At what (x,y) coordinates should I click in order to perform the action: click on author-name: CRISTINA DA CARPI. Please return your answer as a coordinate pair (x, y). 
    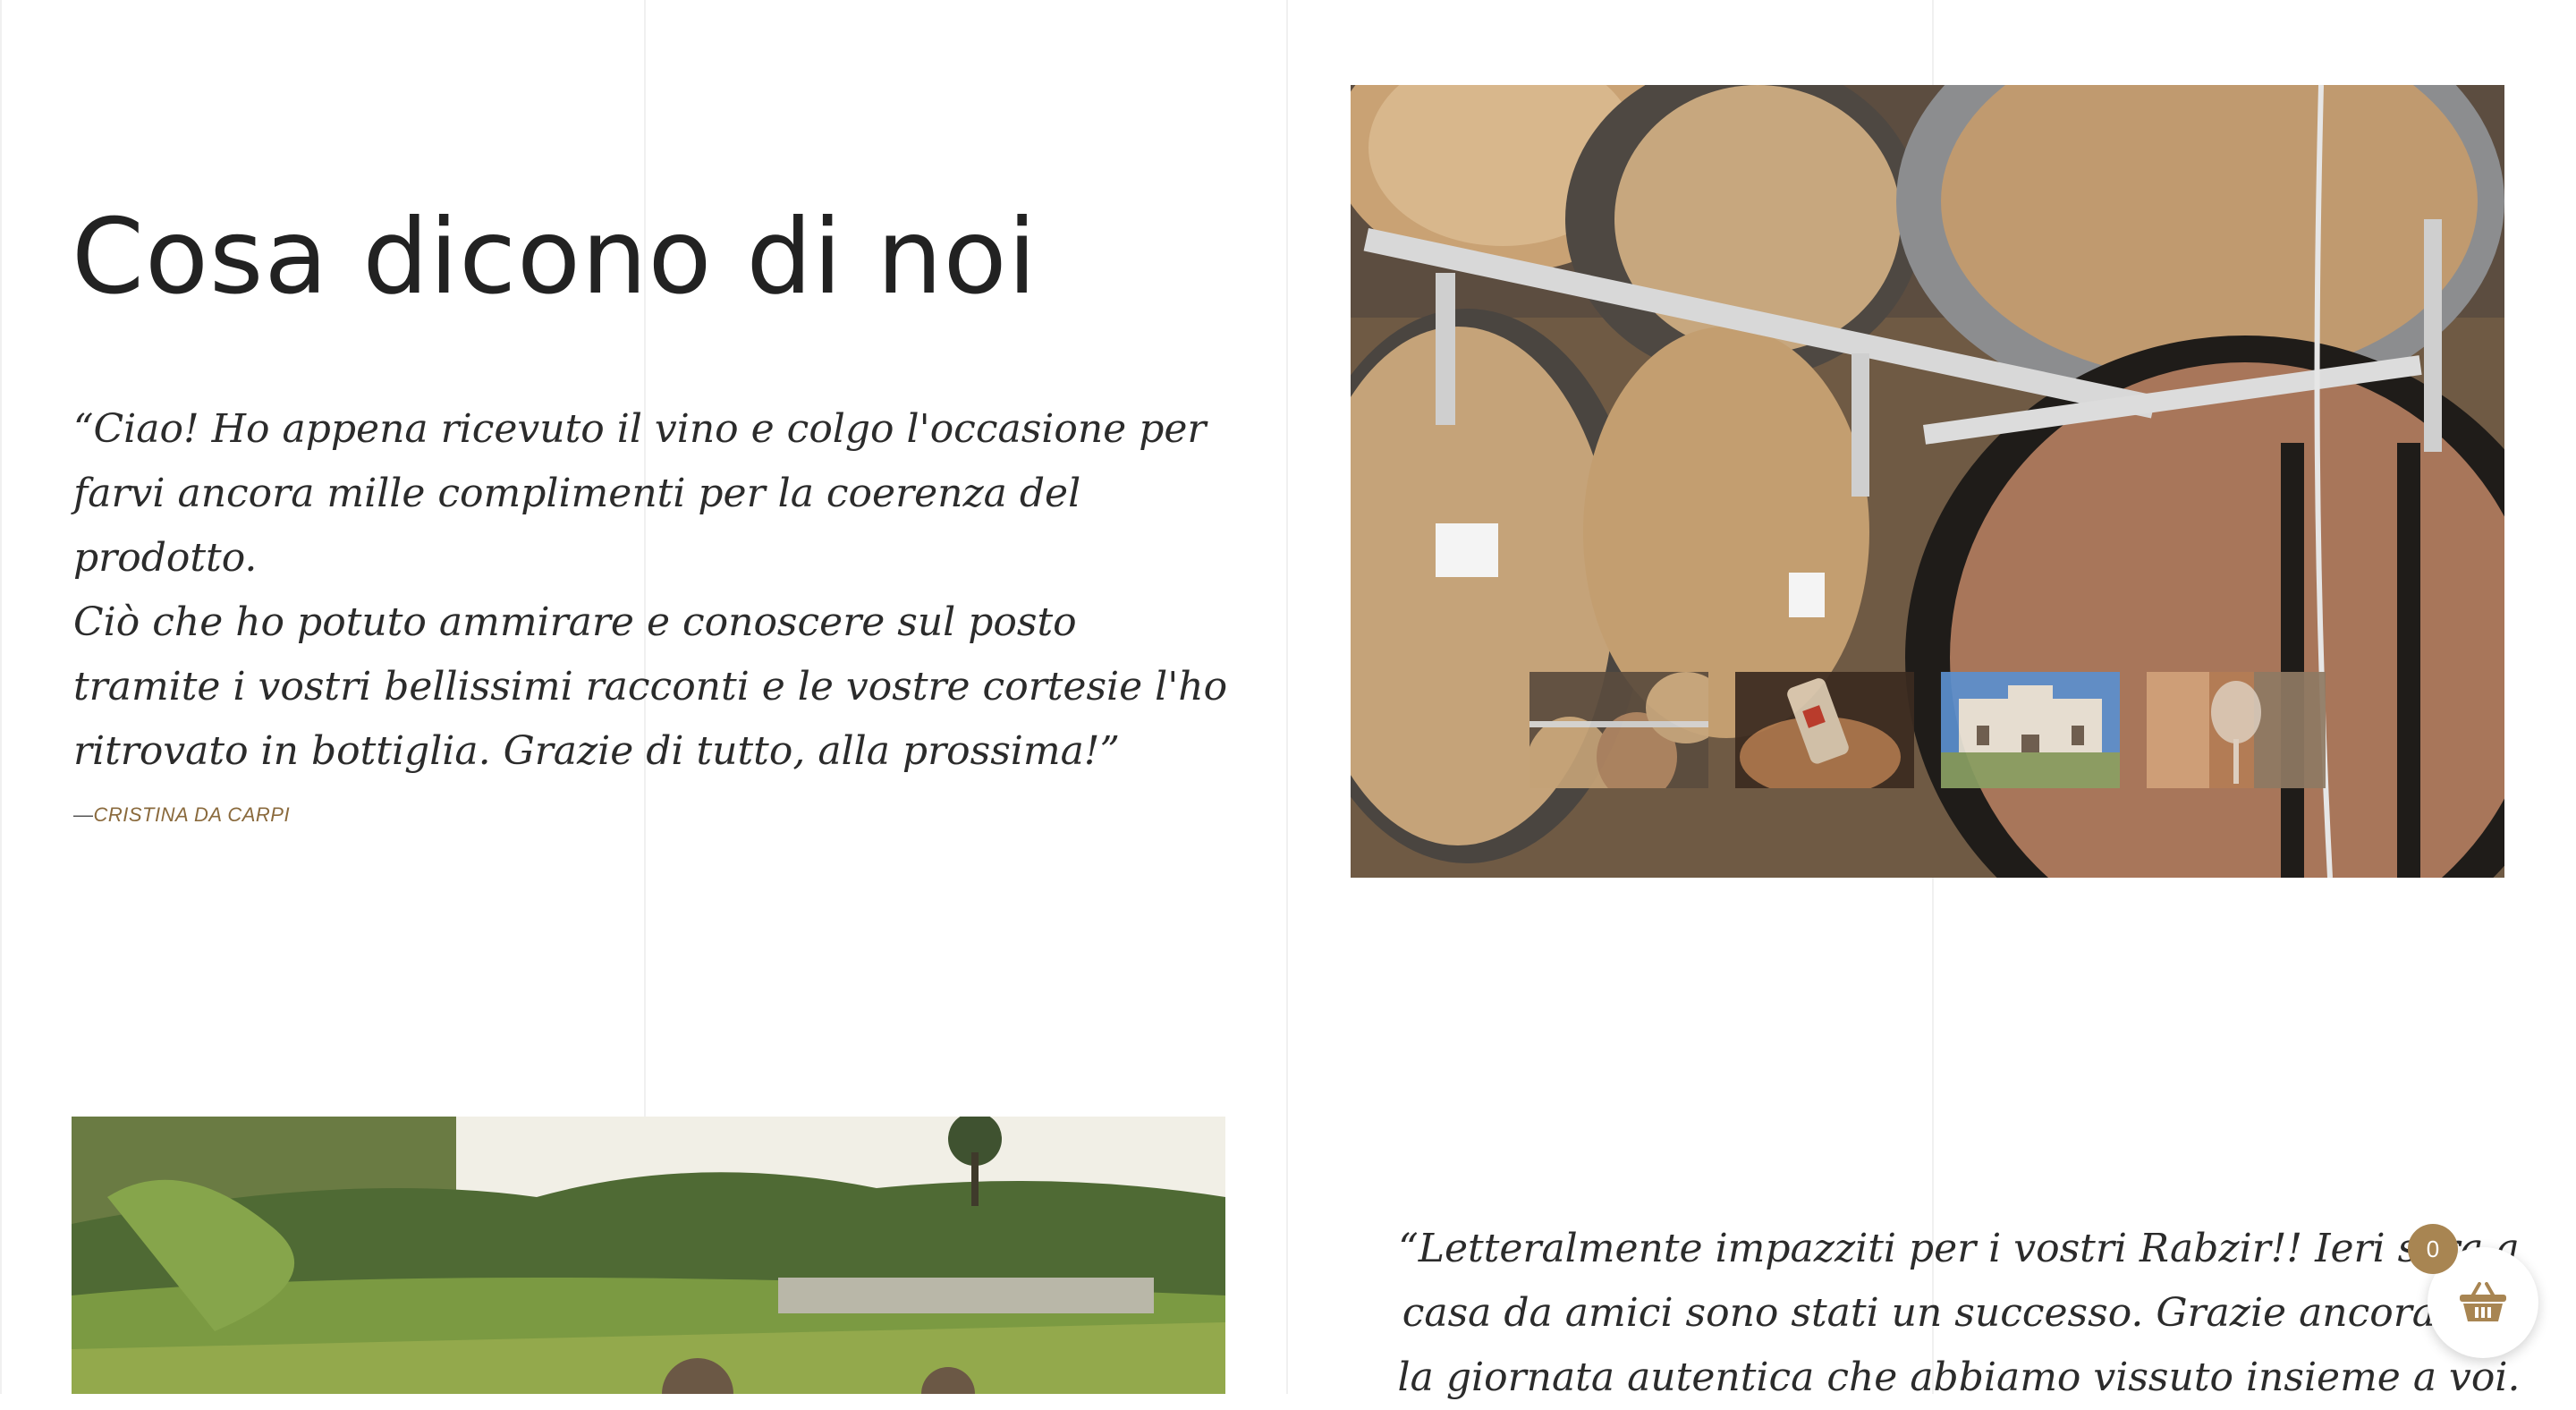
    Looking at the image, I should click on (192, 815).